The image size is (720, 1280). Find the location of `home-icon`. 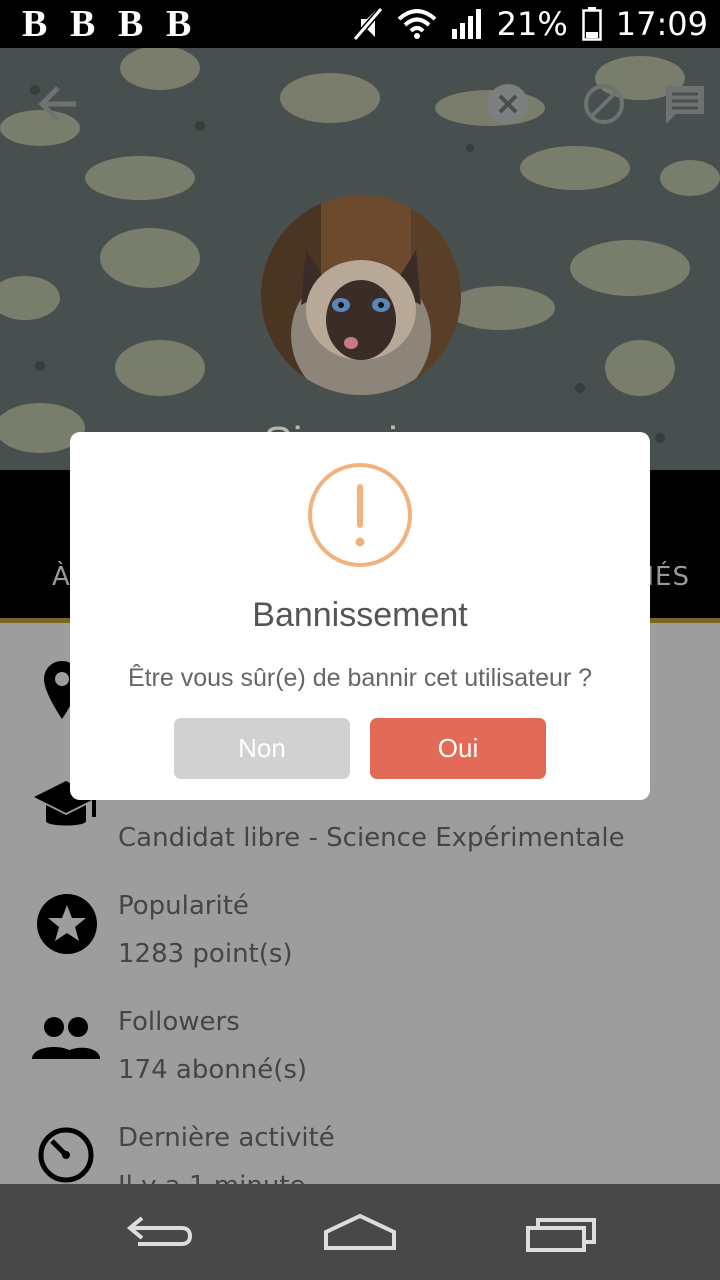

home-icon is located at coordinates (360, 1233).